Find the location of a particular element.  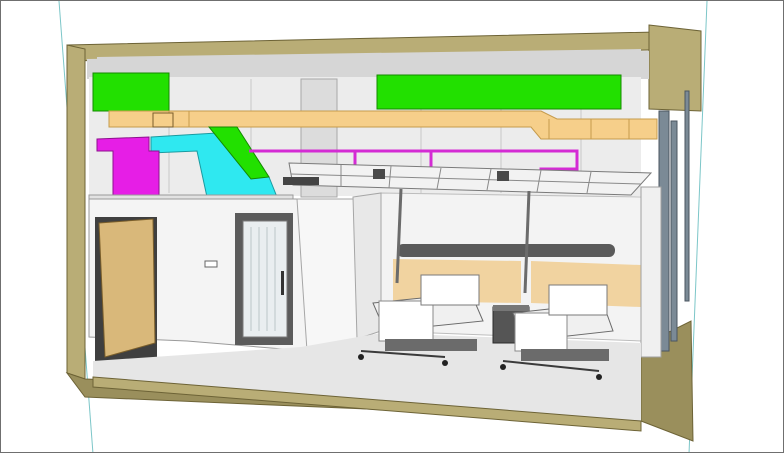

thermostat is located at coordinates (211, 264).